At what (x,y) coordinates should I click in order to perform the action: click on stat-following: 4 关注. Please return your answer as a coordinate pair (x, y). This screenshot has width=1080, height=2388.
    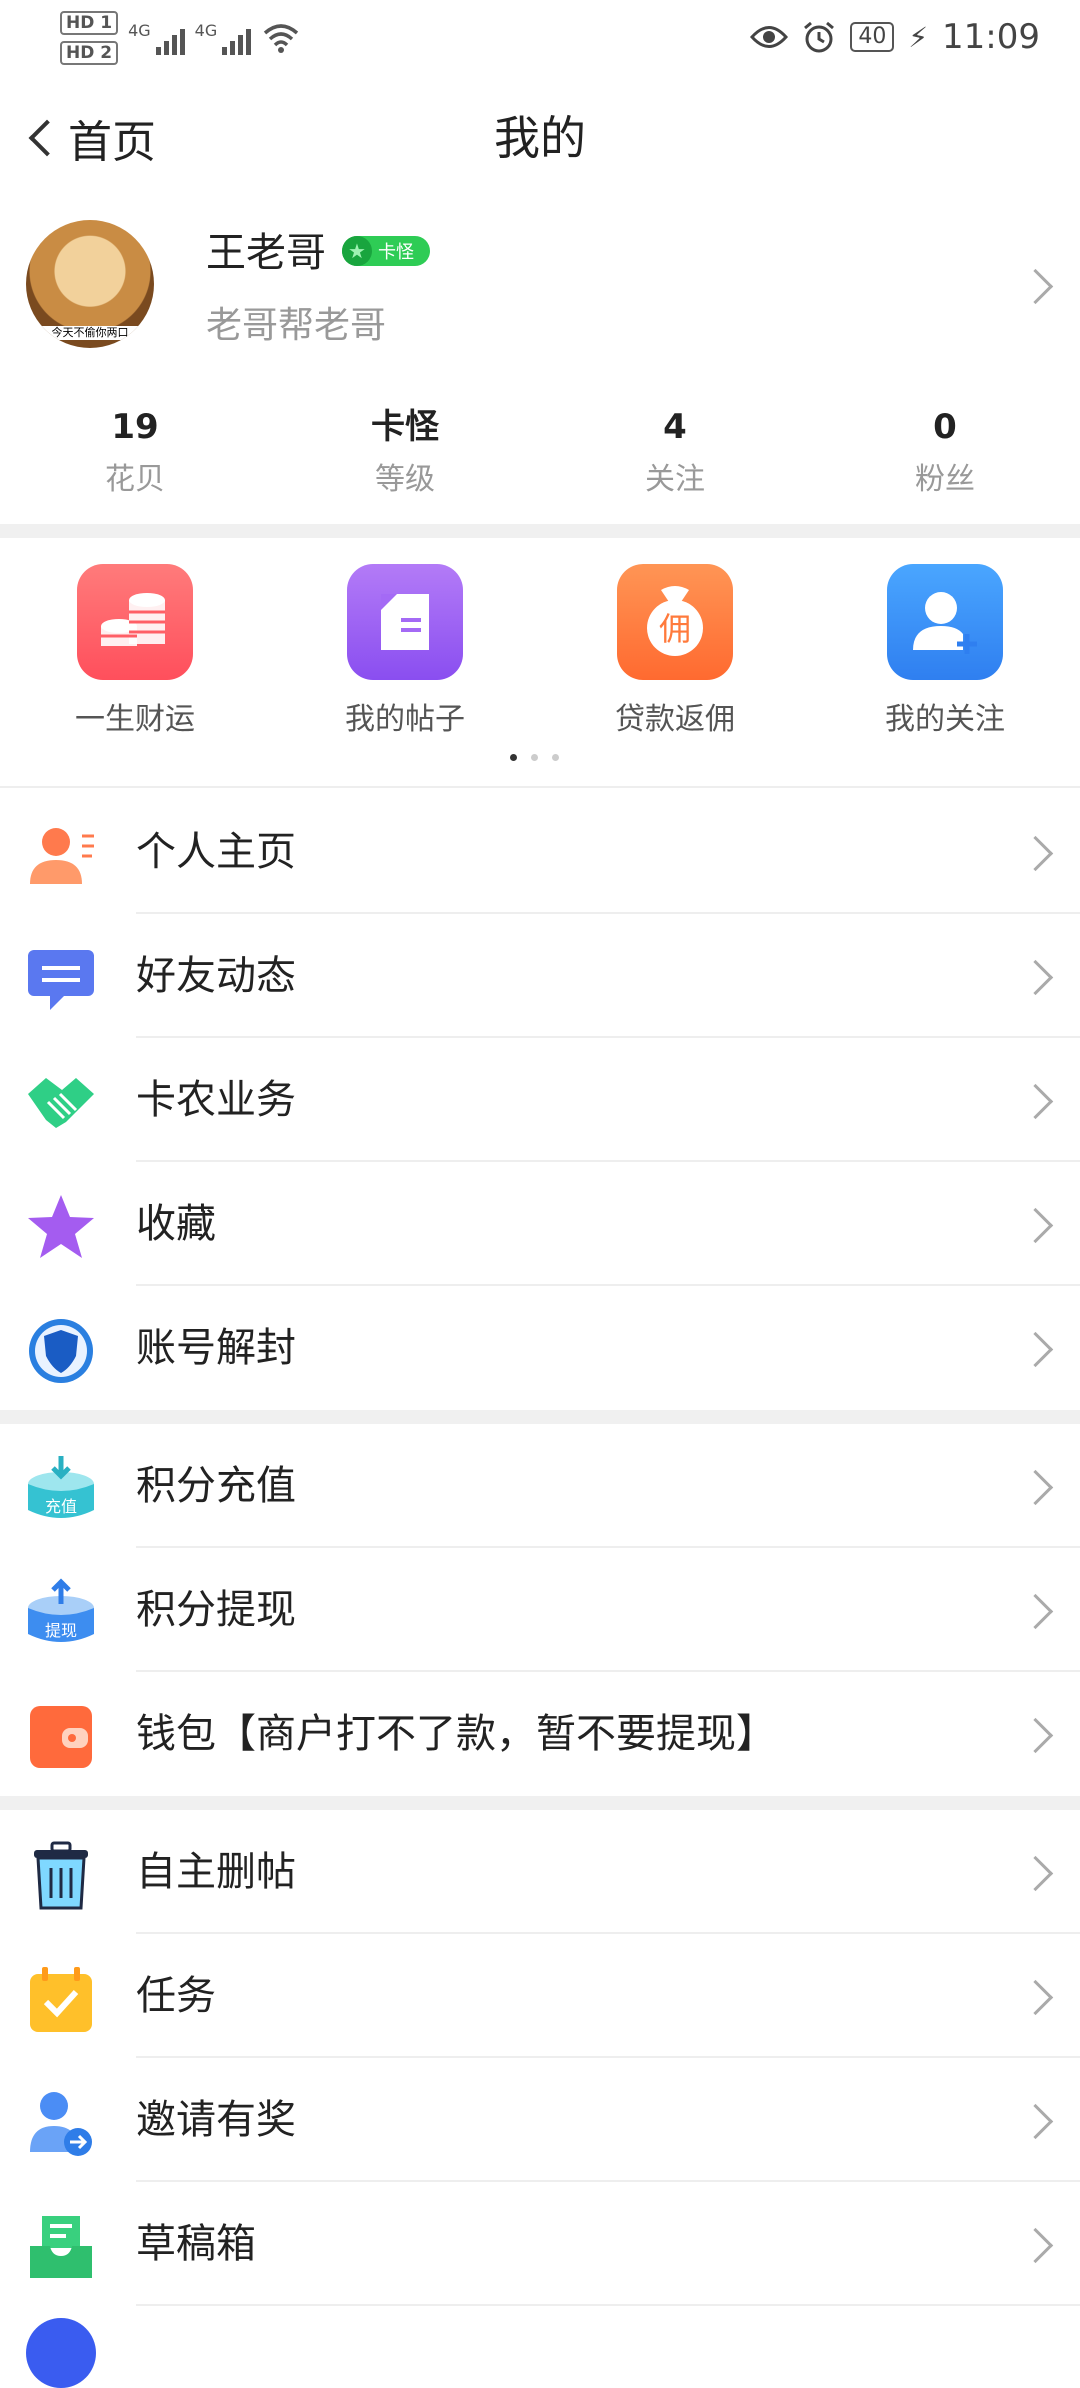
    Looking at the image, I should click on (675, 455).